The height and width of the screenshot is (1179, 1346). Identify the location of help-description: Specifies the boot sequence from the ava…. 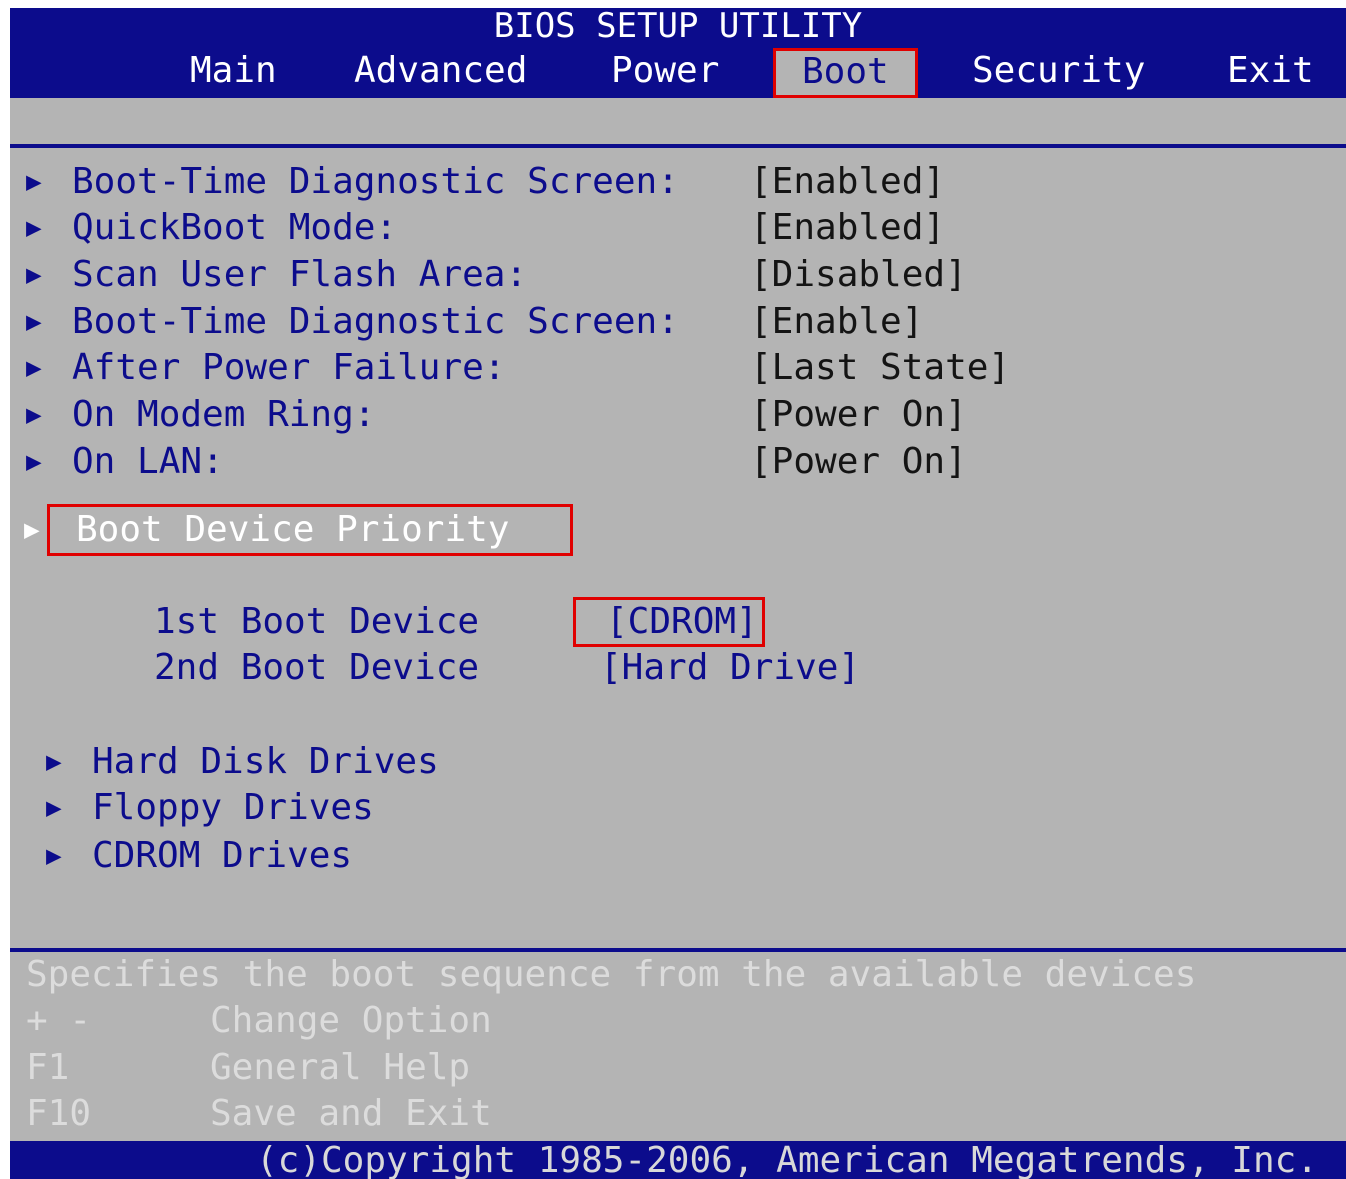
(611, 974).